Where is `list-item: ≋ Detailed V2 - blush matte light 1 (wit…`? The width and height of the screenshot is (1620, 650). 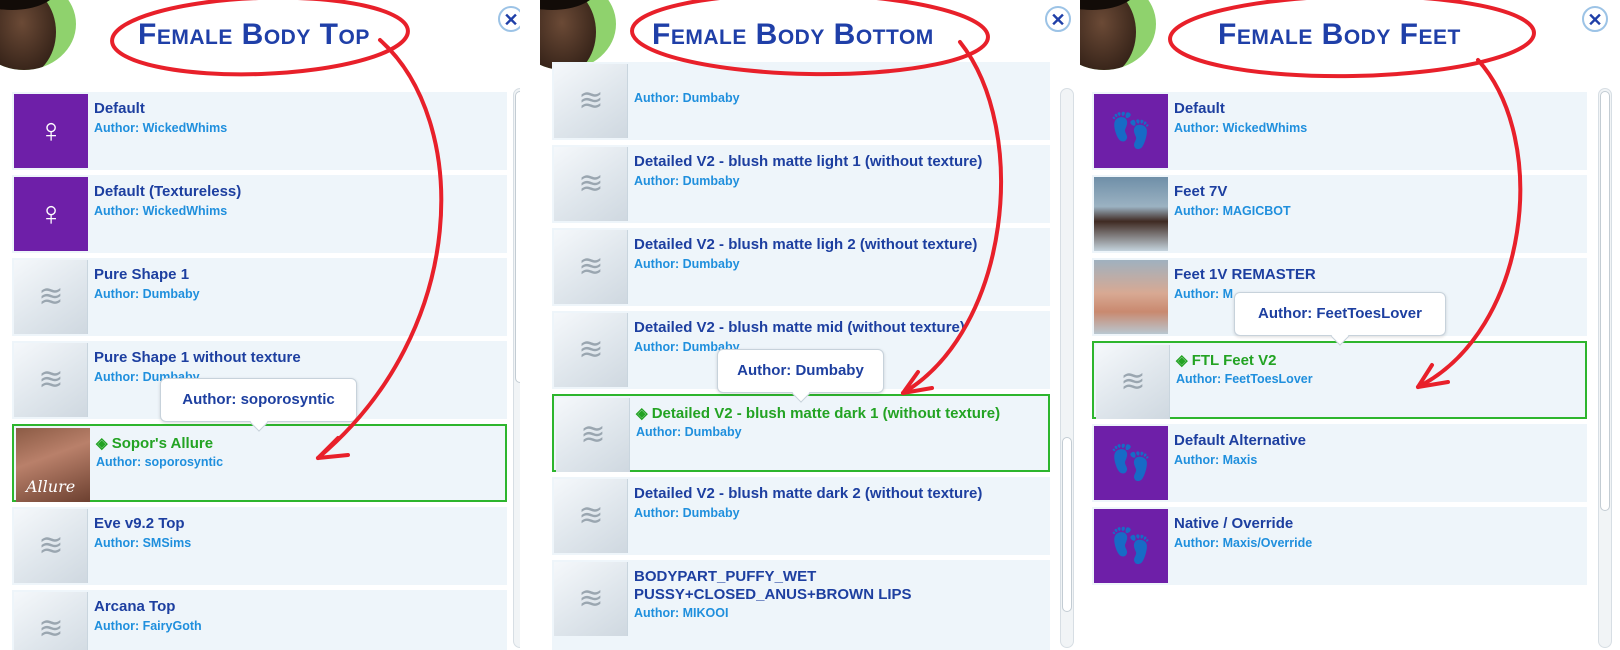
list-item: ≋ Detailed V2 - blush matte light 1 (wit… is located at coordinates (801, 184).